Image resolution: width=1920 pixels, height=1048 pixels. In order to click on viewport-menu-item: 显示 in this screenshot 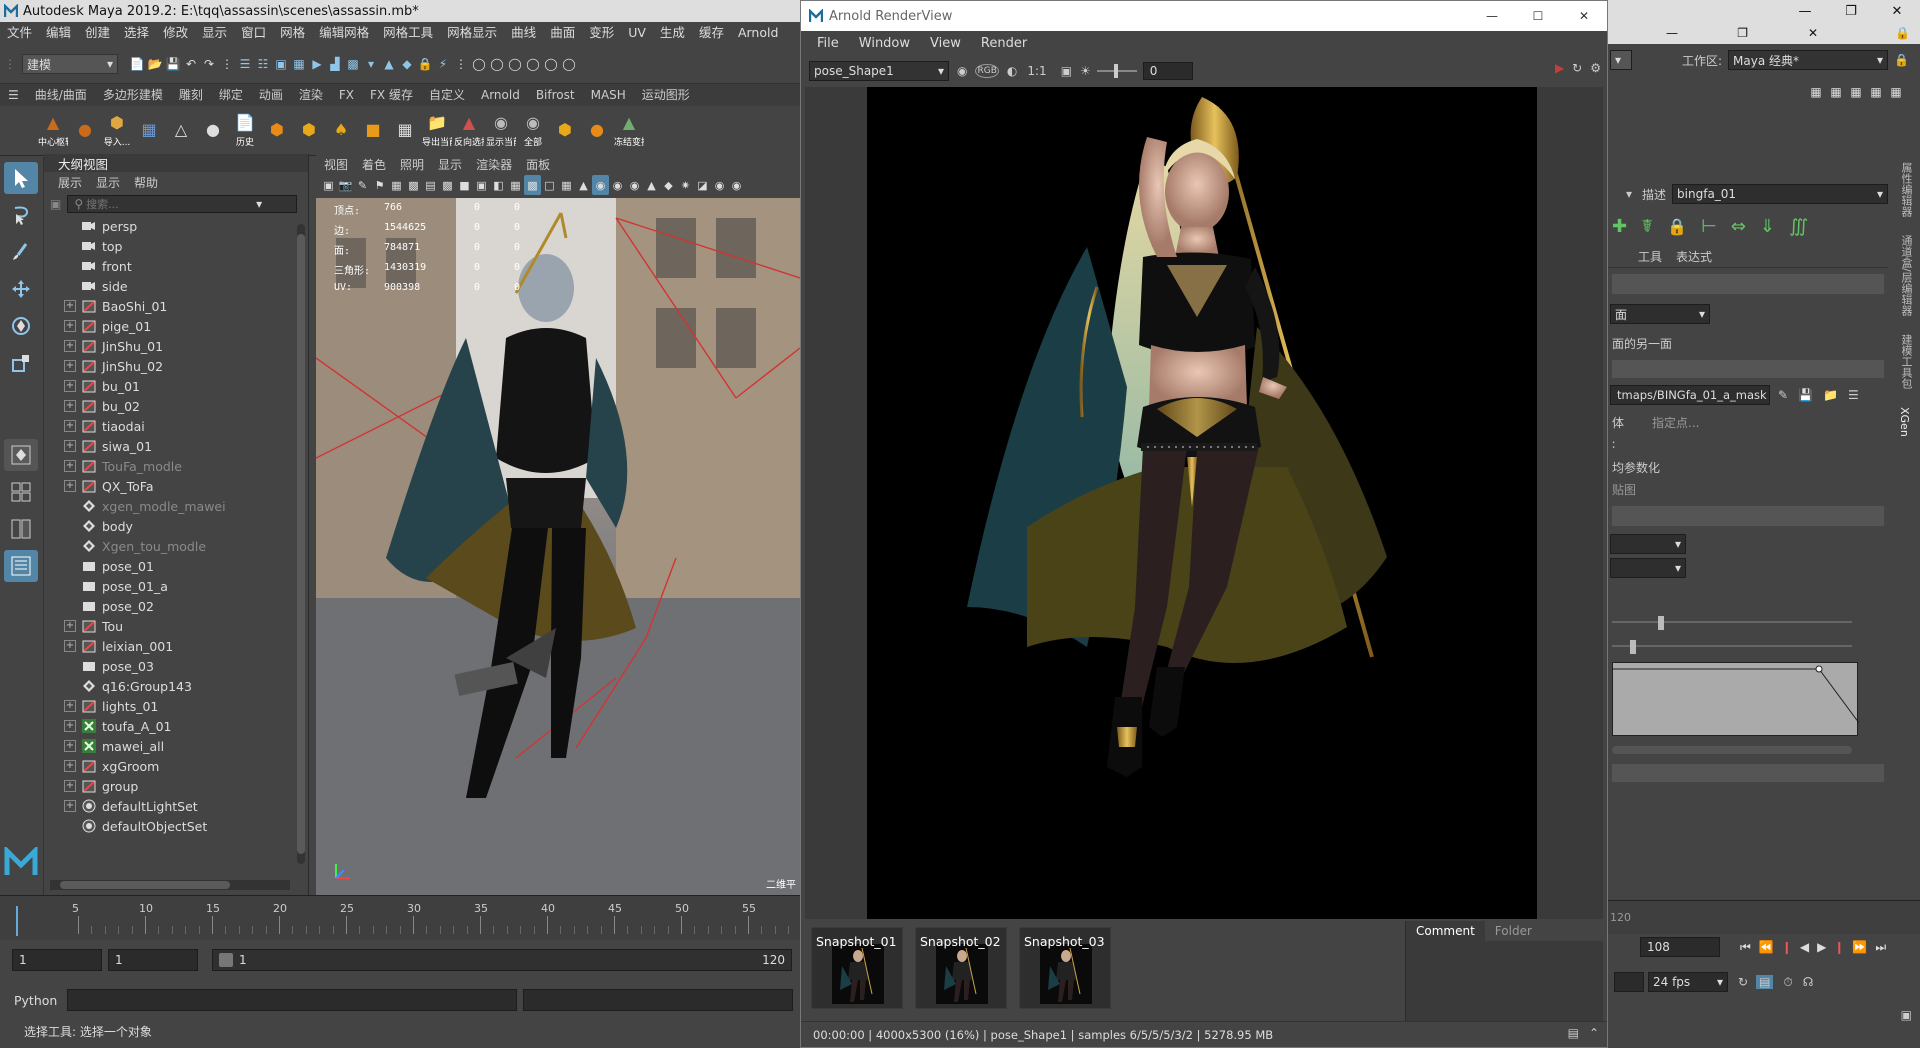, I will do `click(450, 164)`.